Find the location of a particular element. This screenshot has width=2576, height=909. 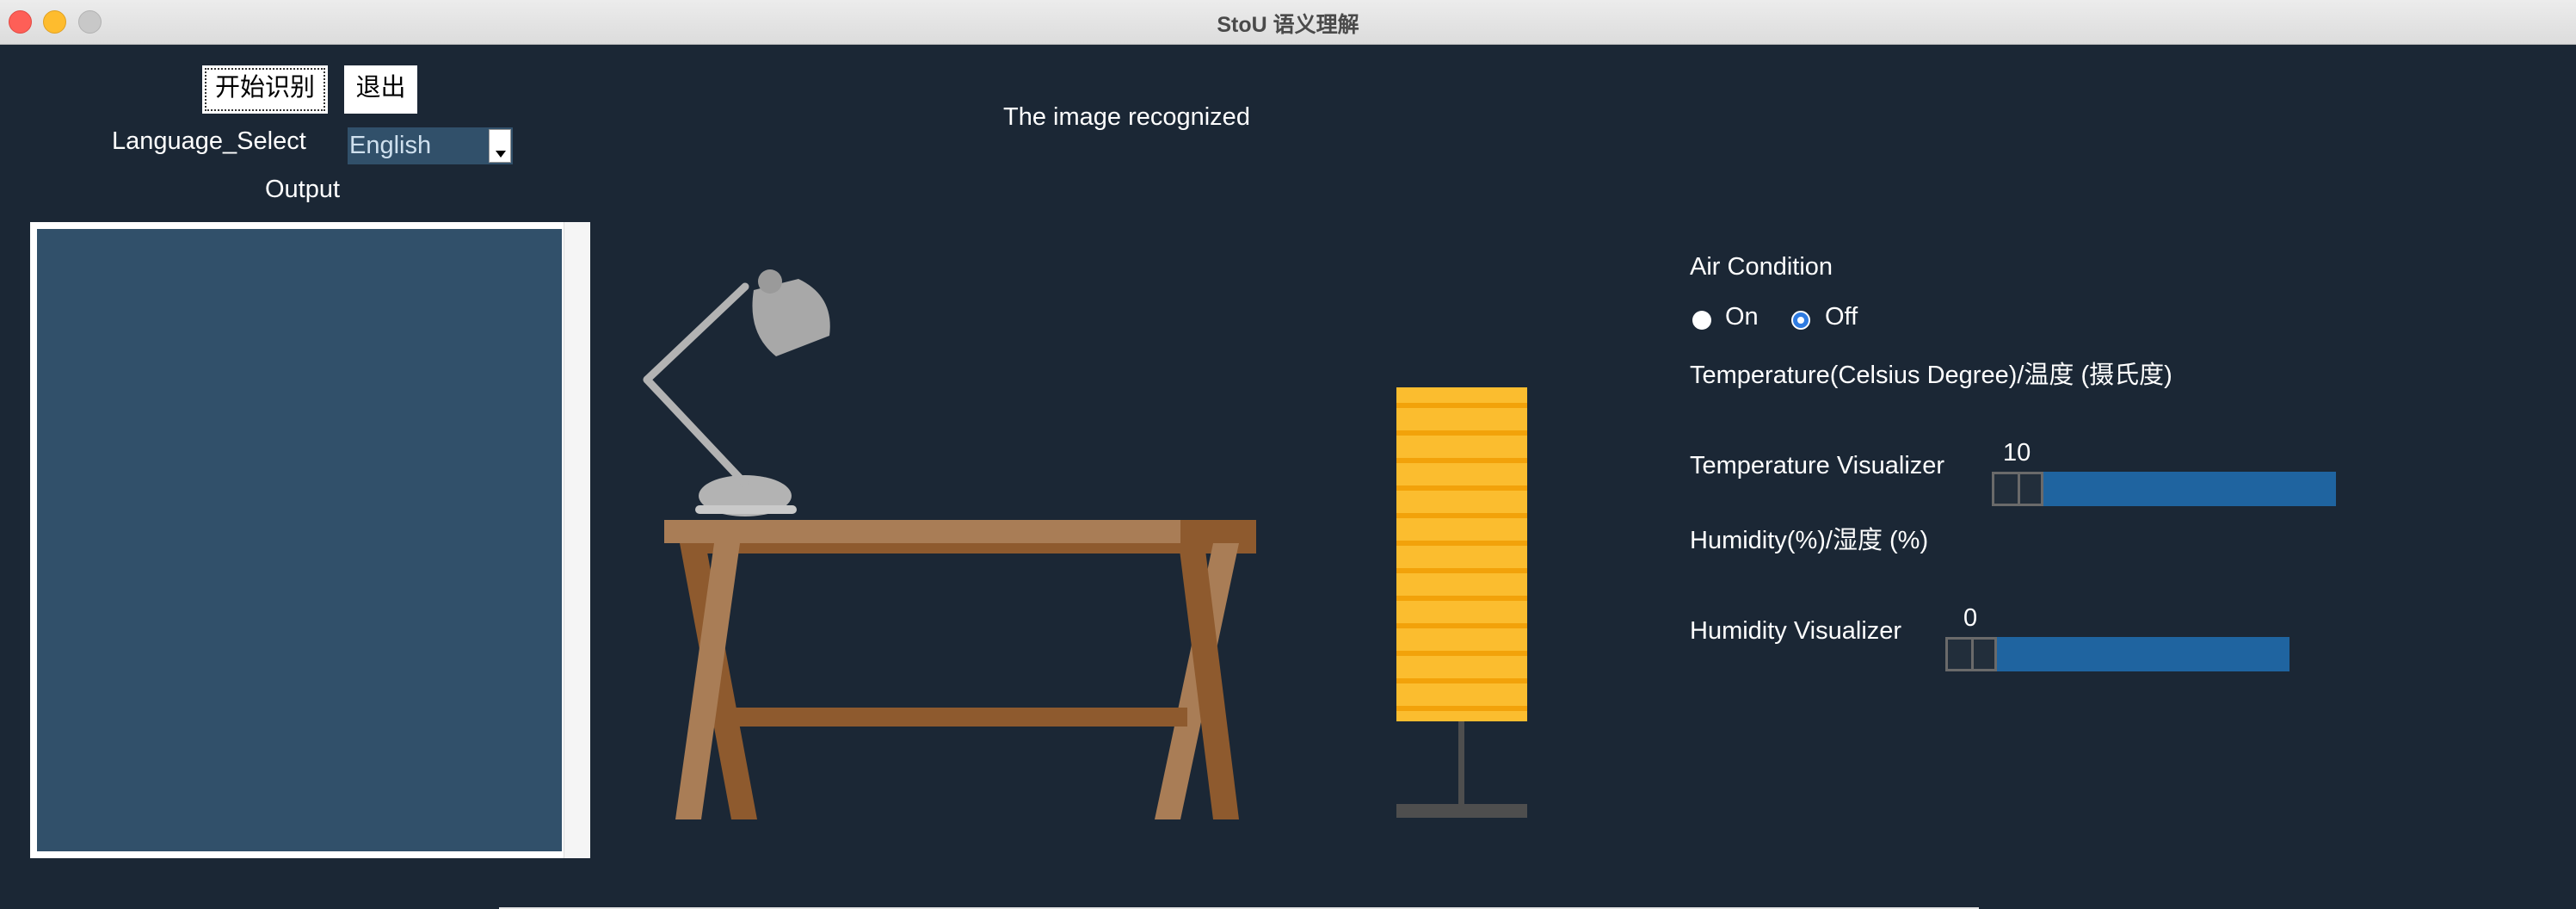

ac-off-label: Off is located at coordinates (1842, 317).